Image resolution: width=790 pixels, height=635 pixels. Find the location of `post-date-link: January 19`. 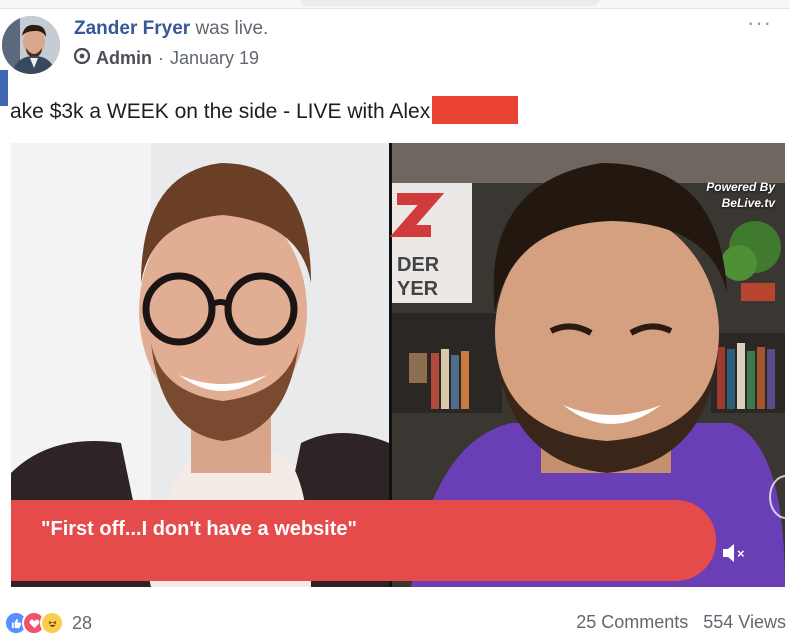

post-date-link: January 19 is located at coordinates (214, 58).